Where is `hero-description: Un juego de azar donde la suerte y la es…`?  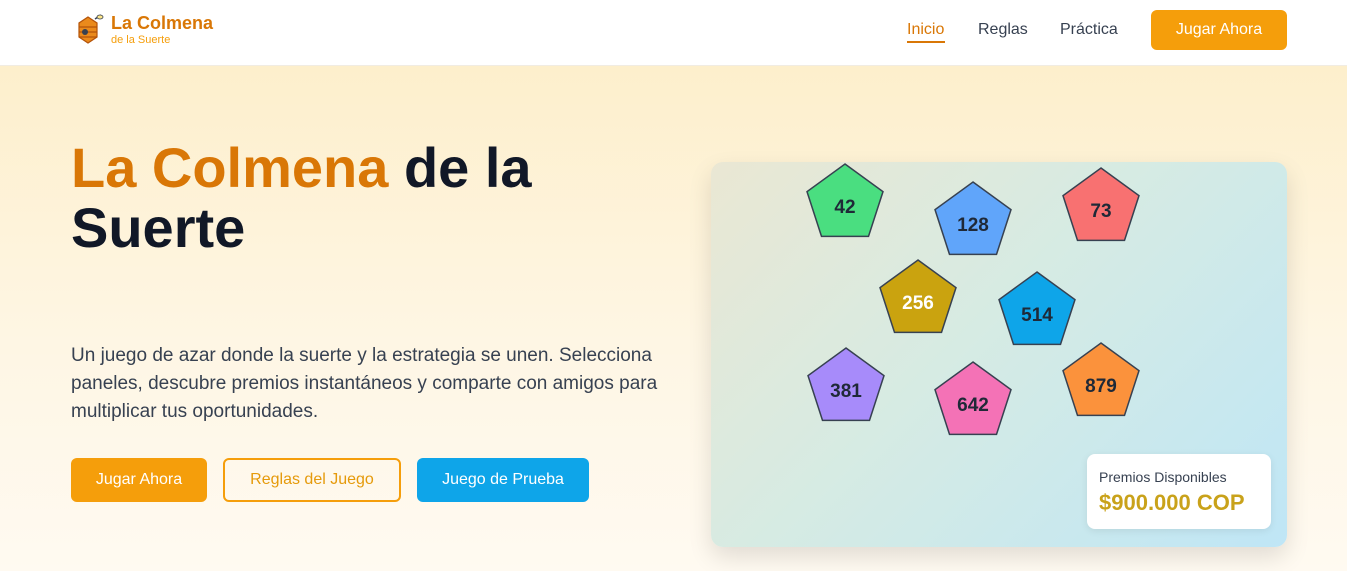 hero-description: Un juego de azar donde la suerte y la es… is located at coordinates (364, 383).